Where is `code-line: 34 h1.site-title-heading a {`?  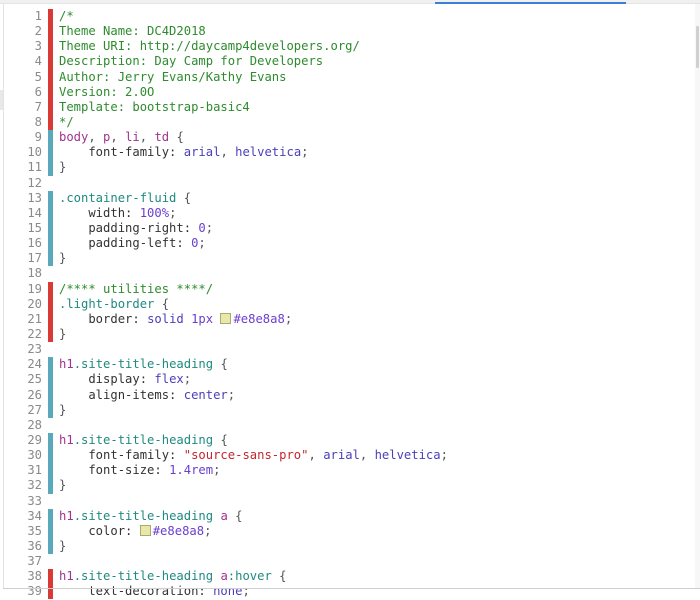 code-line: 34 h1.site-title-heading a { is located at coordinates (347, 516).